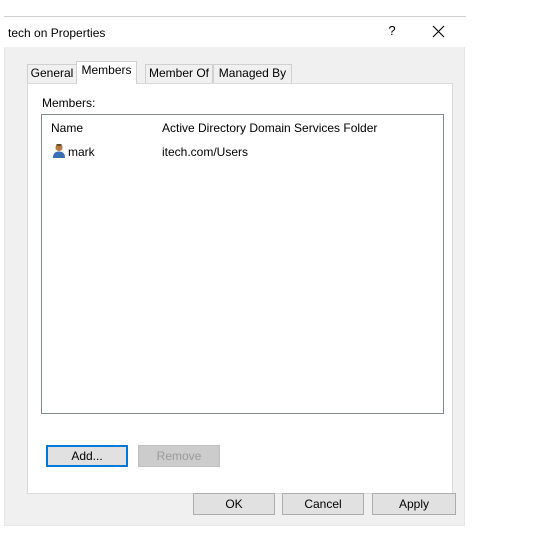 Image resolution: width=552 pixels, height=546 pixels. Describe the element at coordinates (205, 152) in the screenshot. I see `member-folder: itech.com/Users` at that location.